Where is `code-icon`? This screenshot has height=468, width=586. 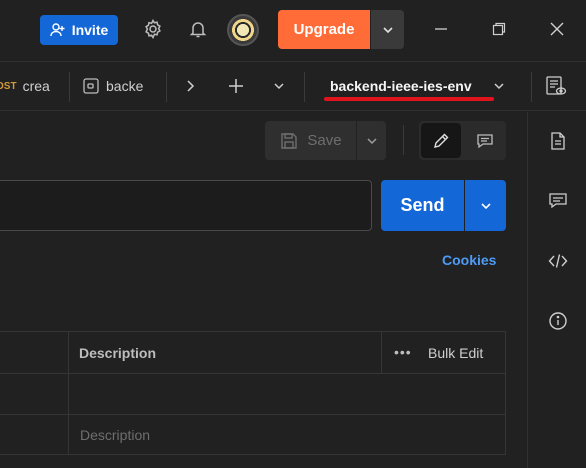 code-icon is located at coordinates (558, 261).